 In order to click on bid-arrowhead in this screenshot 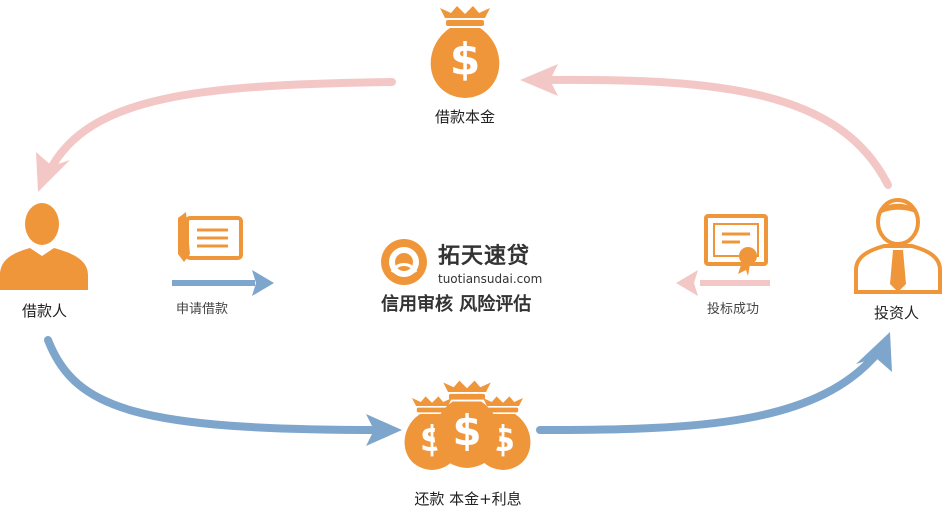, I will do `click(687, 283)`.